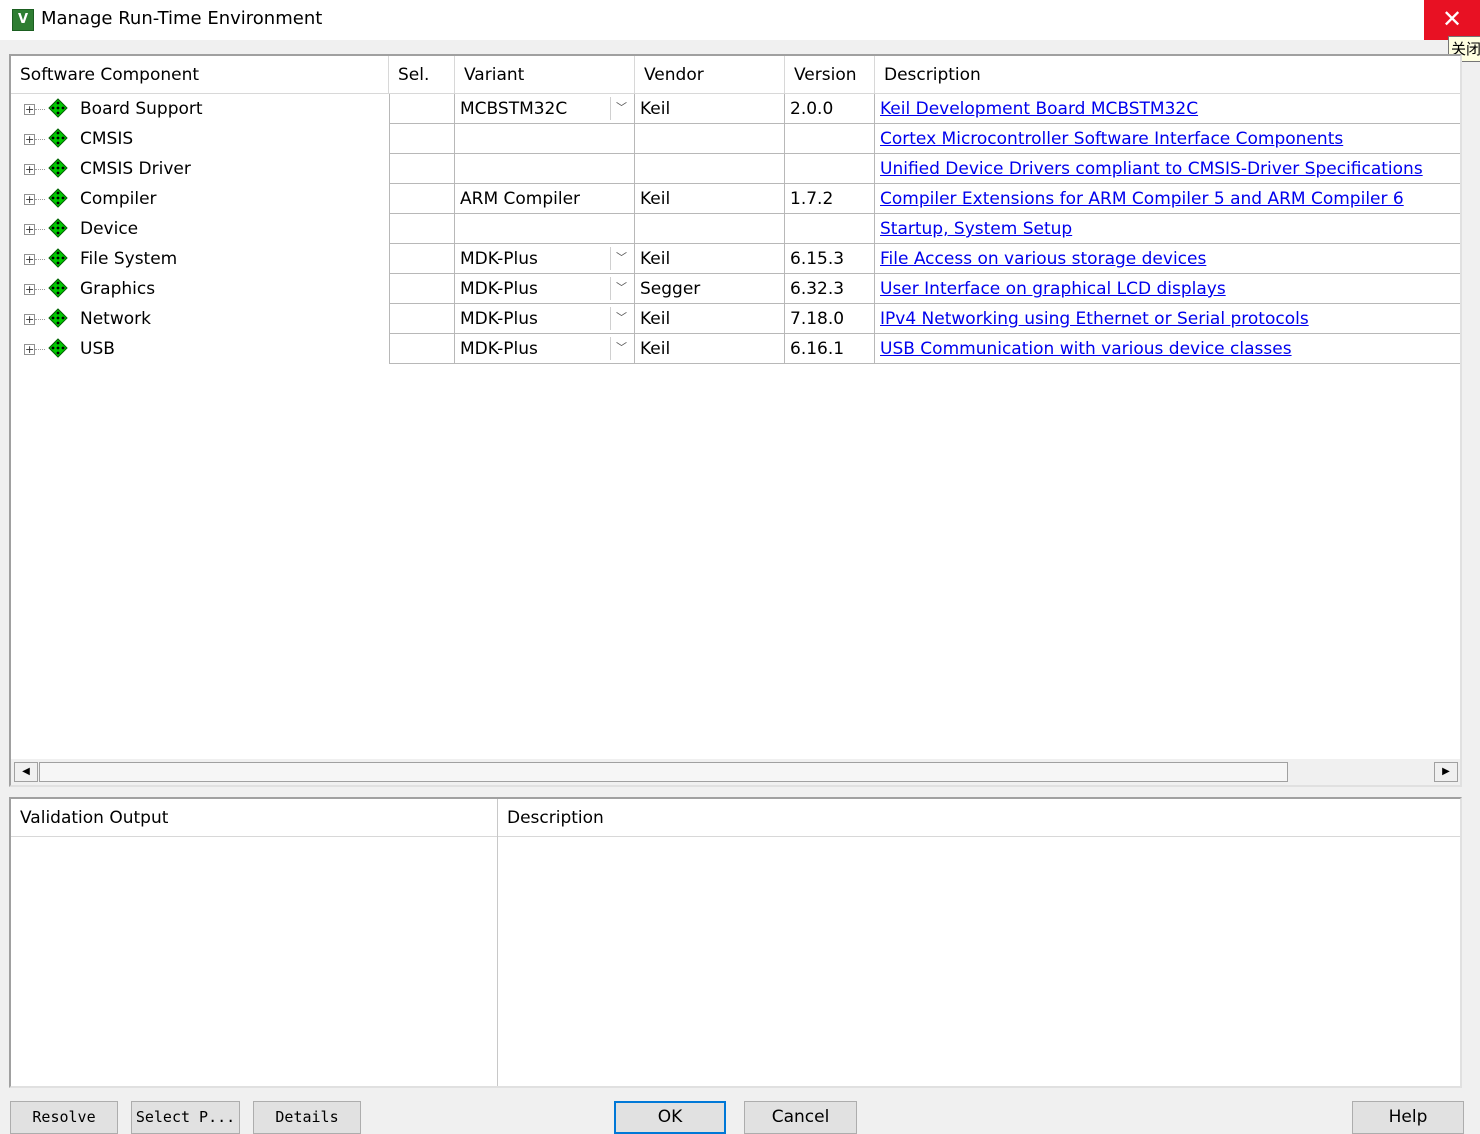 The image size is (1480, 1134). What do you see at coordinates (182, 18) in the screenshot?
I see `window-title: Manage Run-Time Environment` at bounding box center [182, 18].